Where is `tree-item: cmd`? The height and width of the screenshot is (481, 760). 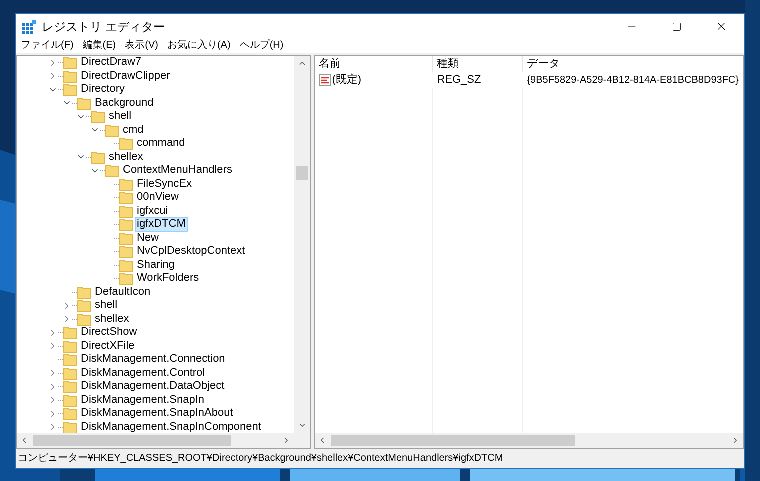
tree-item: cmd is located at coordinates (133, 130).